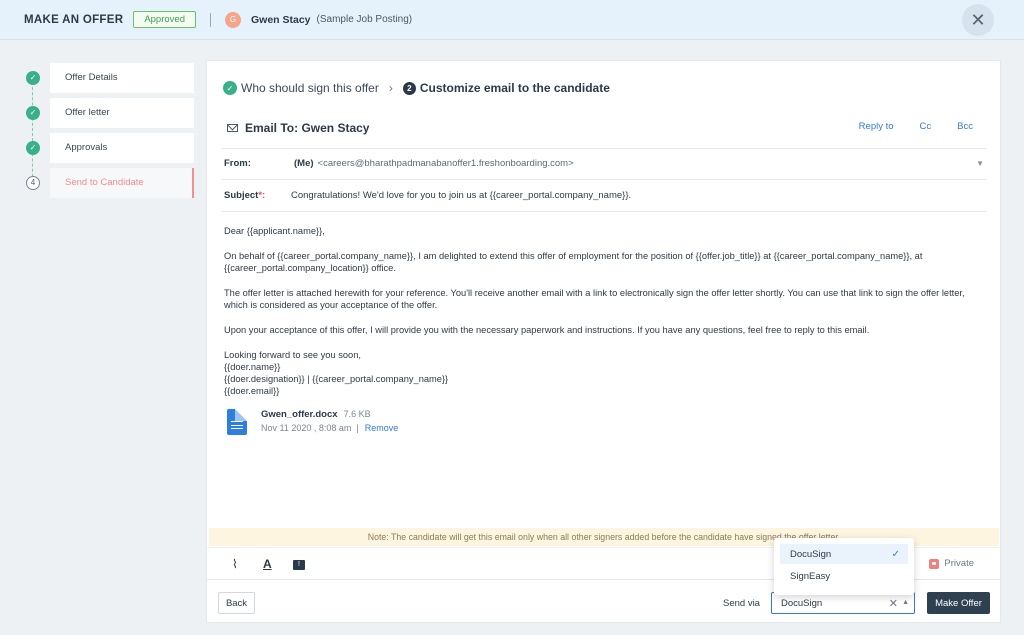 This screenshot has height=635, width=1024. I want to click on send-via-select: DocuSign ✕ ▲, so click(843, 603).